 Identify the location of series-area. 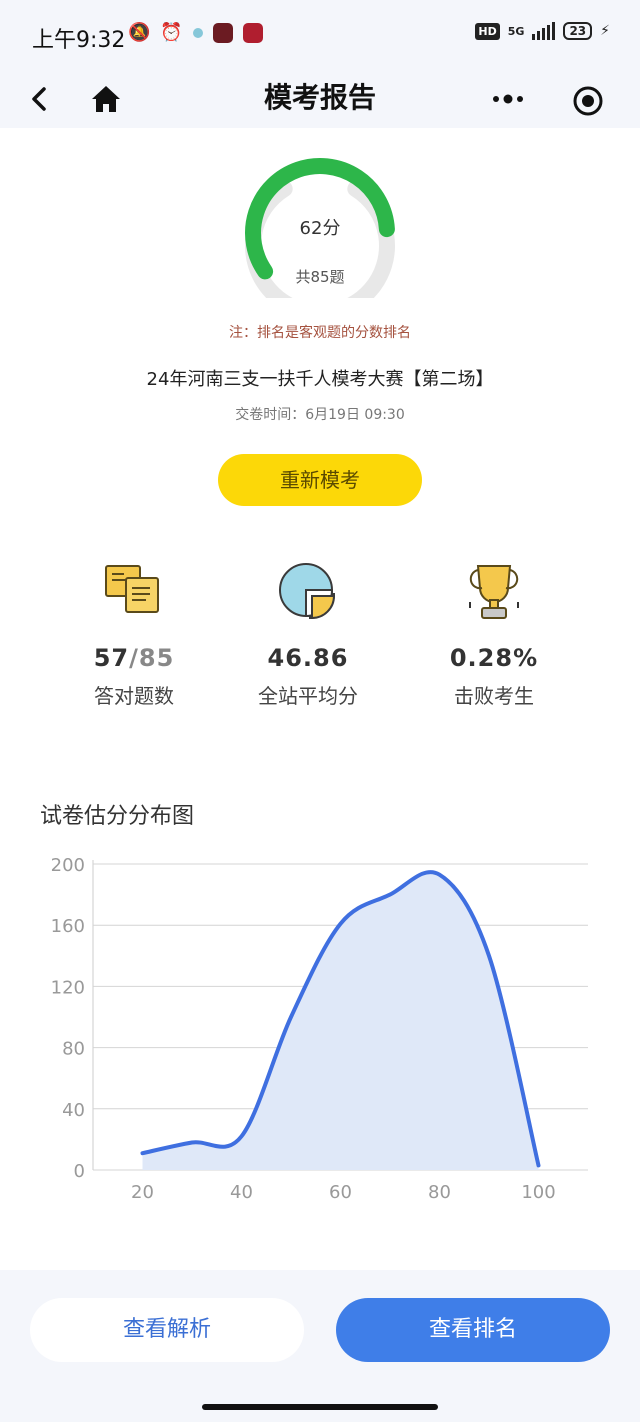
(340, 1021).